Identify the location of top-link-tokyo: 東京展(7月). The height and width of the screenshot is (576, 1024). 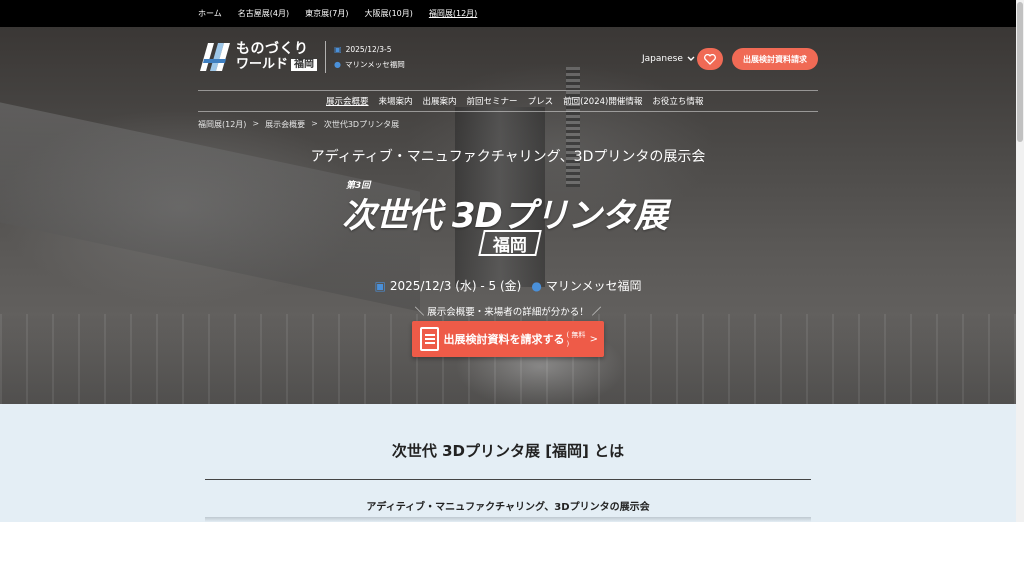
(326, 13).